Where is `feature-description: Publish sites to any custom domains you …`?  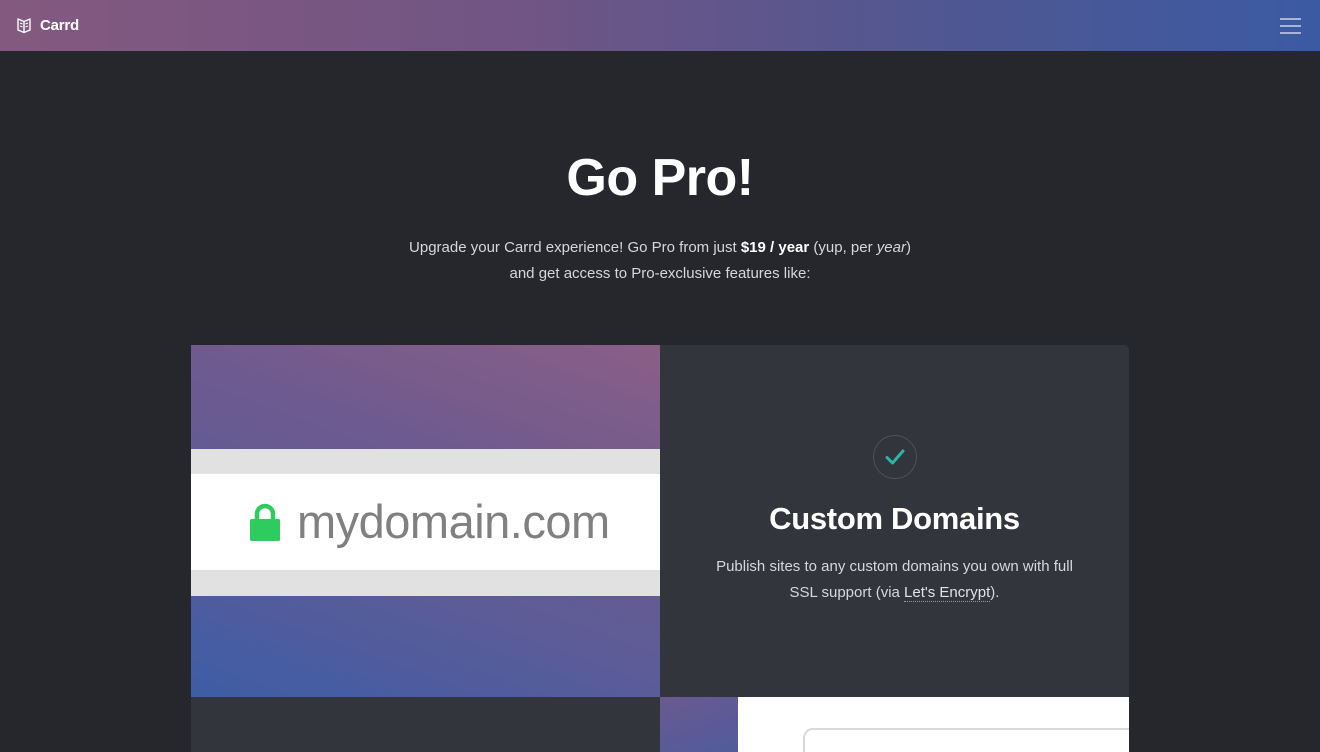 feature-description: Publish sites to any custom domains you … is located at coordinates (894, 580).